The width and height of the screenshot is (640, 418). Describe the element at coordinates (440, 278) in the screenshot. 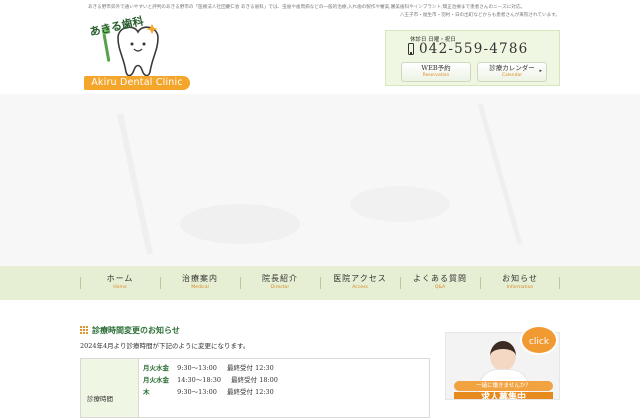

I see `nav-label: よくある質問` at that location.